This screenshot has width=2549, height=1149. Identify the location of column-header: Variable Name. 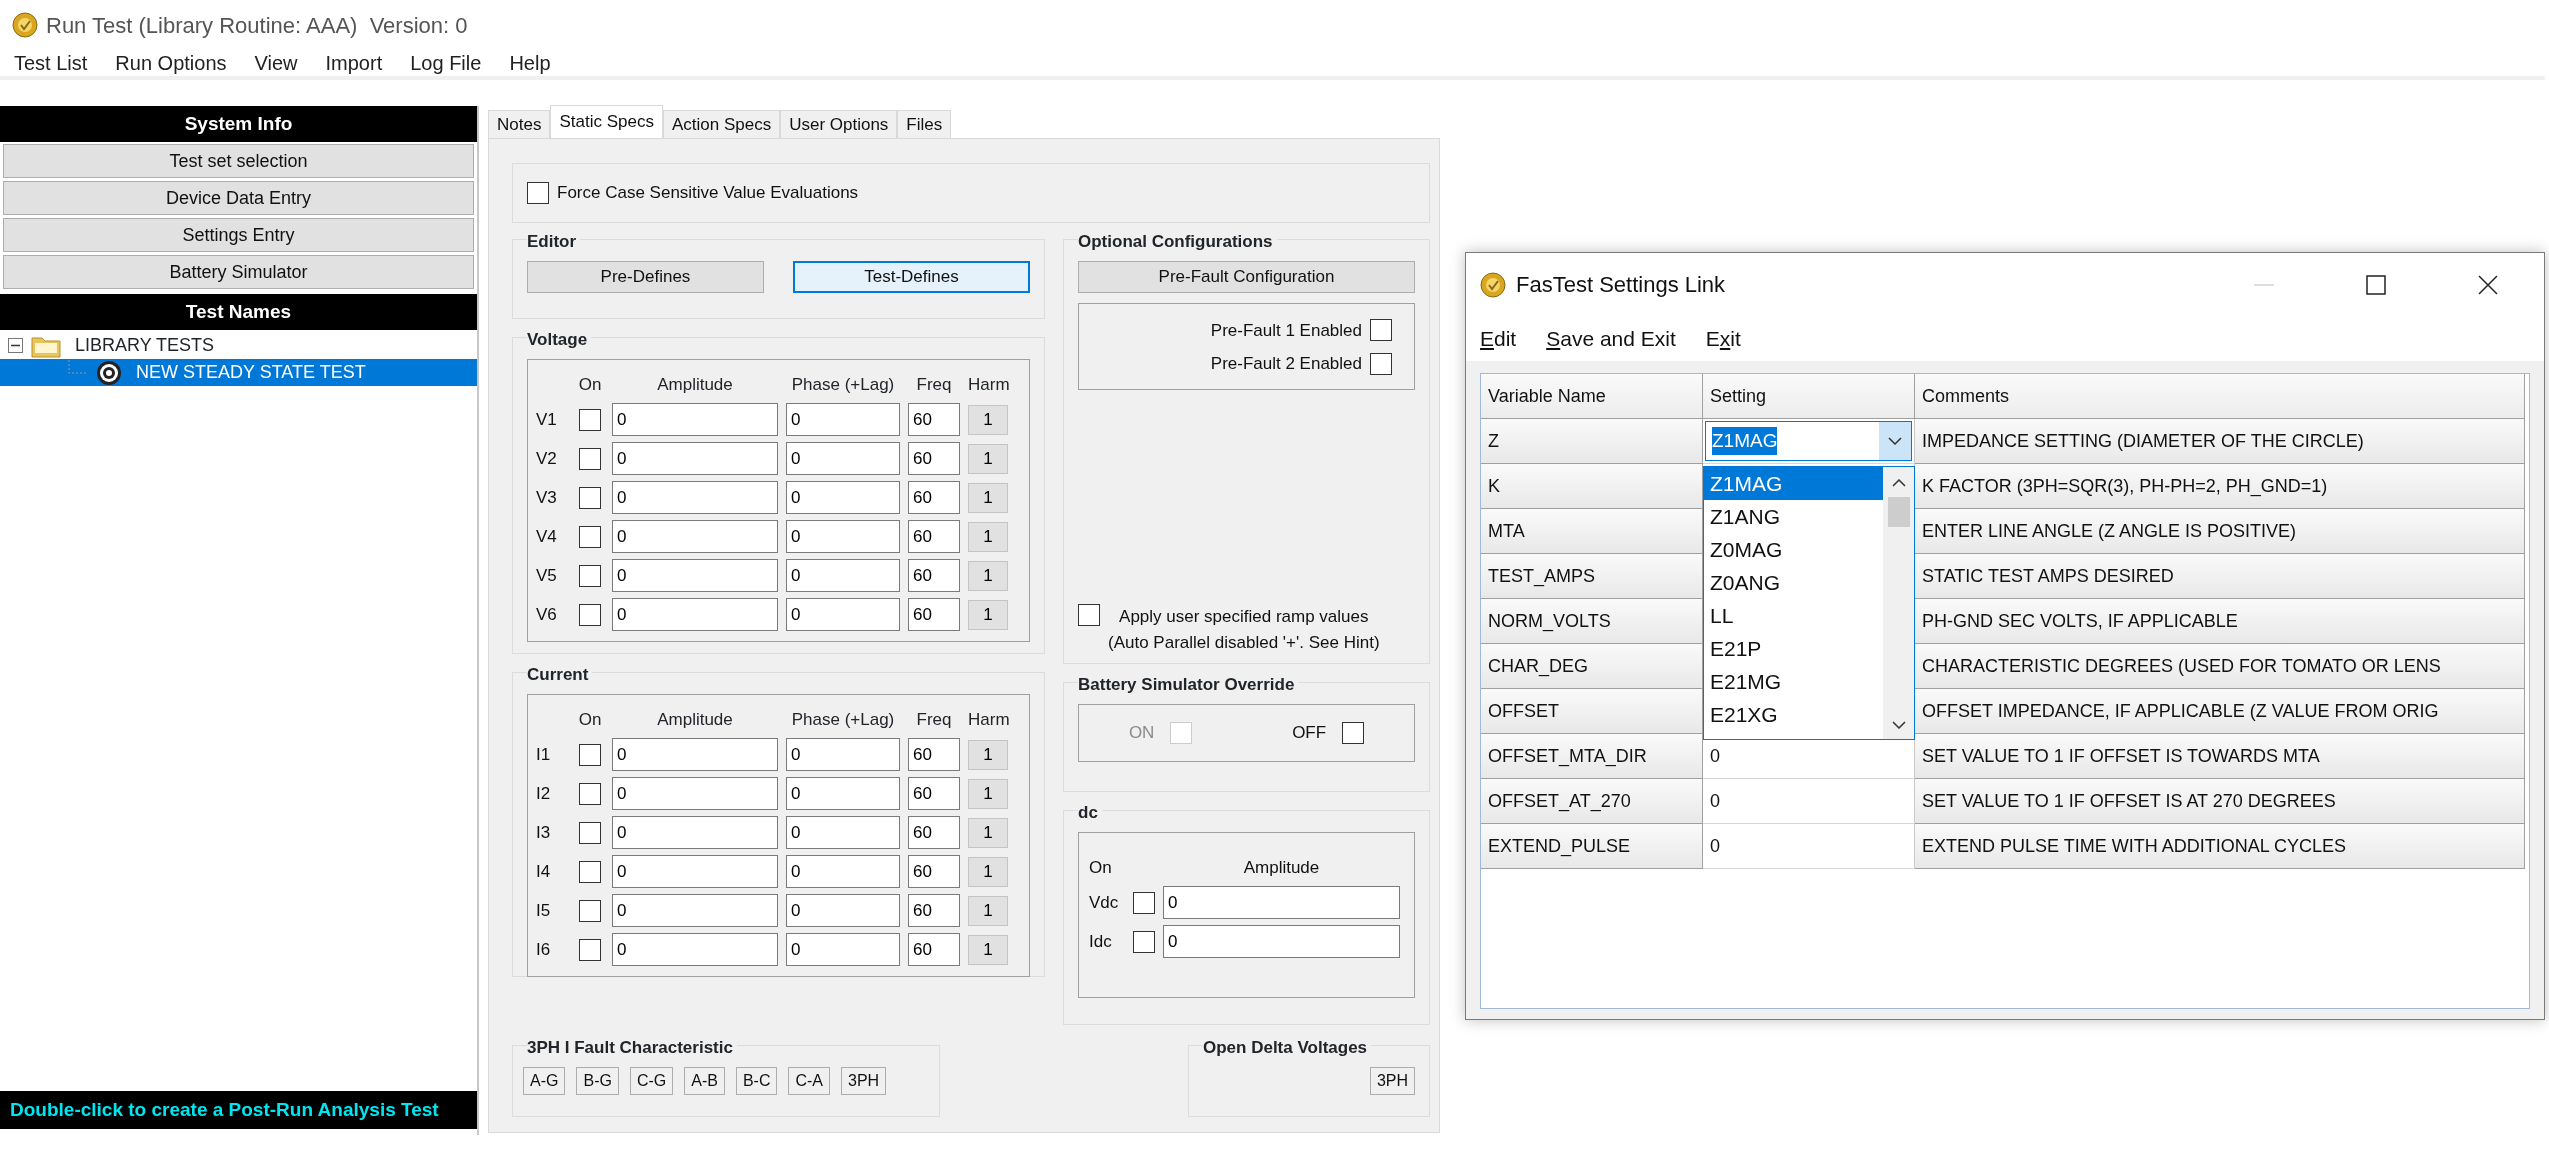
(1592, 396).